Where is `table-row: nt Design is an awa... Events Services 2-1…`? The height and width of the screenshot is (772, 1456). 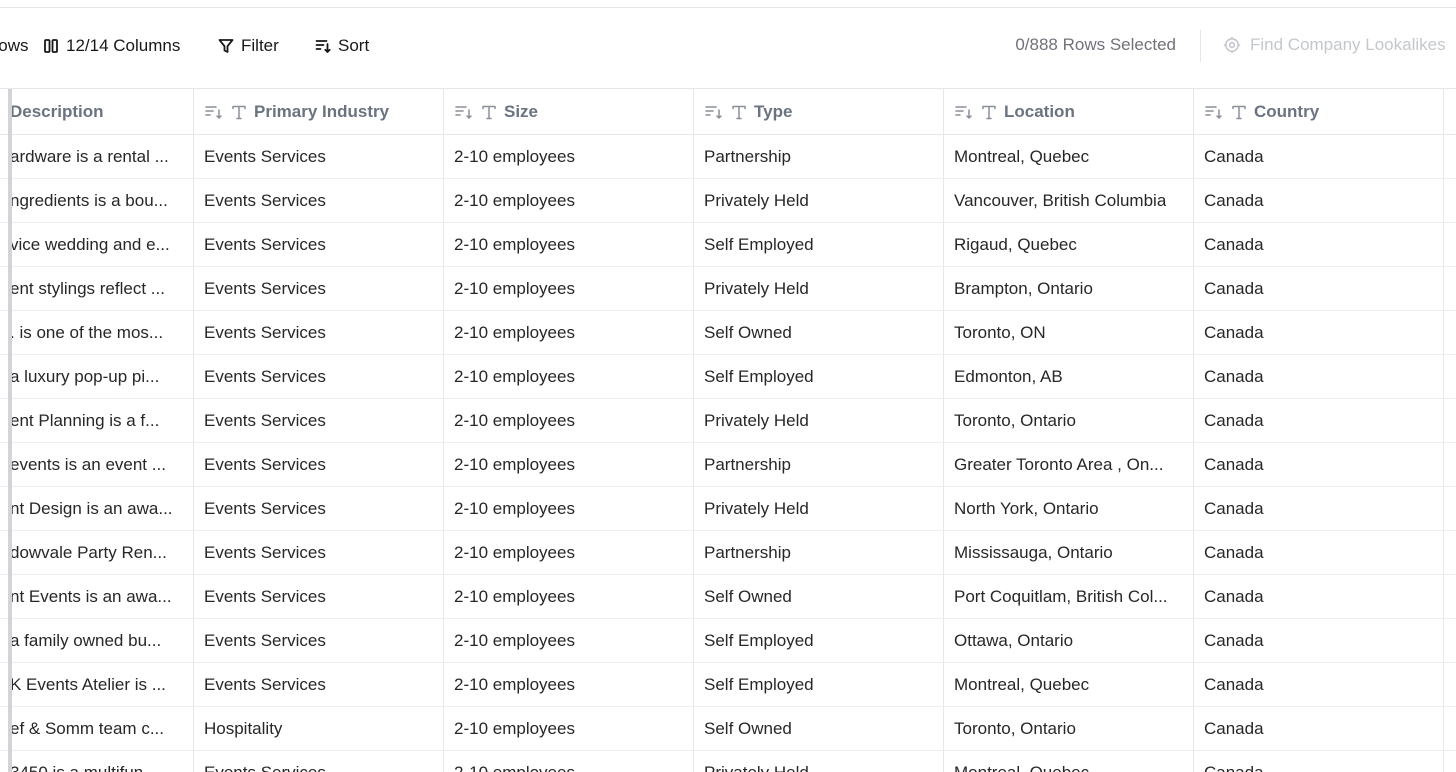 table-row: nt Design is an awa... Events Services 2-1… is located at coordinates (728, 509).